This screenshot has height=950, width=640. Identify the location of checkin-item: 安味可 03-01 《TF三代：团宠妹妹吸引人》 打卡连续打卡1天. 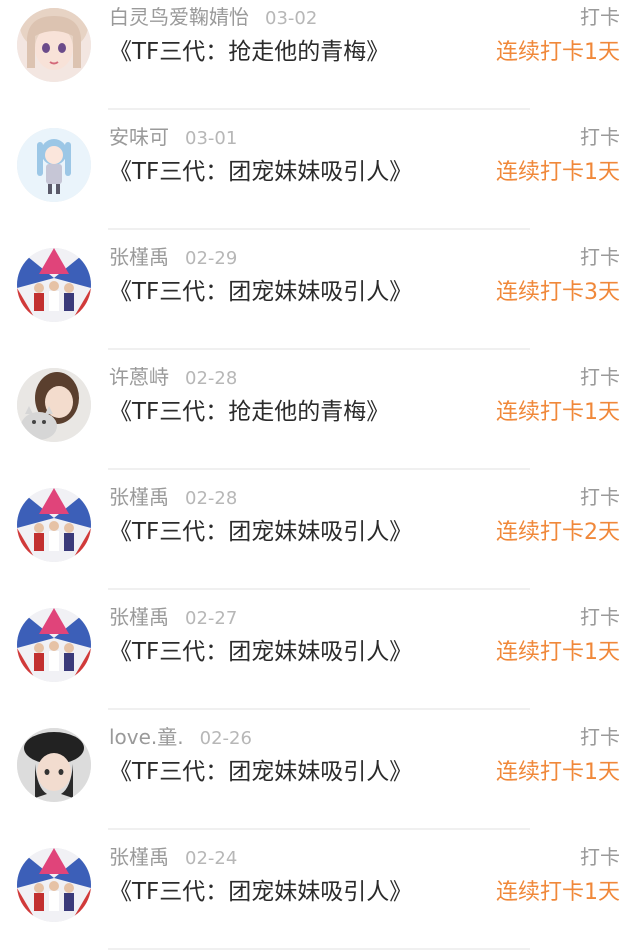
(320, 170).